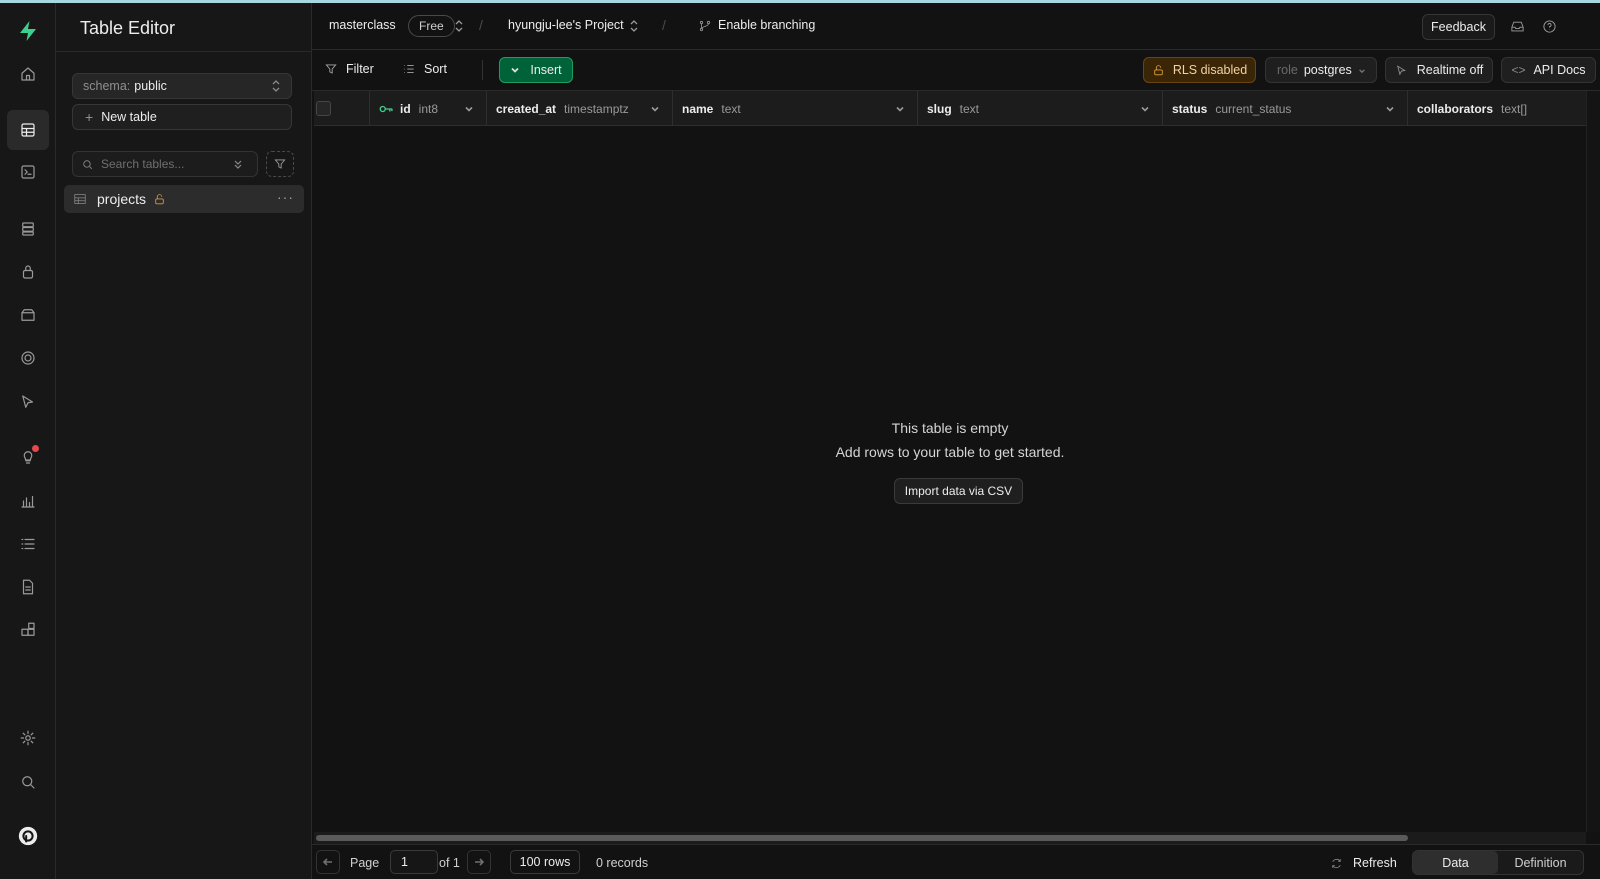 The width and height of the screenshot is (1600, 879). What do you see at coordinates (128, 28) in the screenshot?
I see `page-title: Table Editor` at bounding box center [128, 28].